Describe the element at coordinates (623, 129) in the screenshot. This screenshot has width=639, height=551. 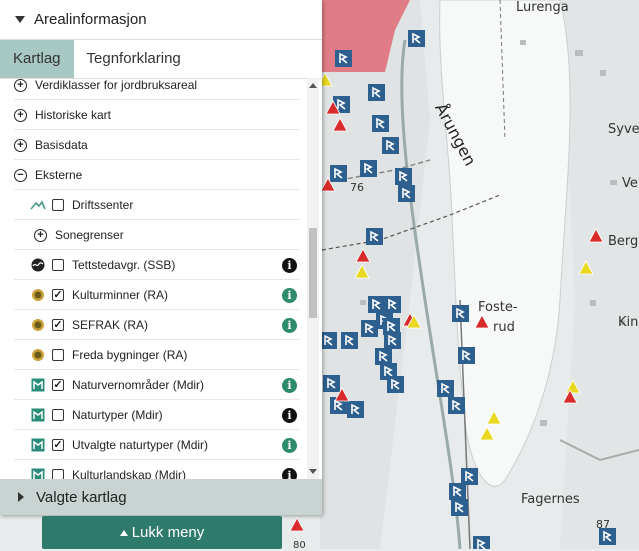
I see `place-label: Syver` at that location.